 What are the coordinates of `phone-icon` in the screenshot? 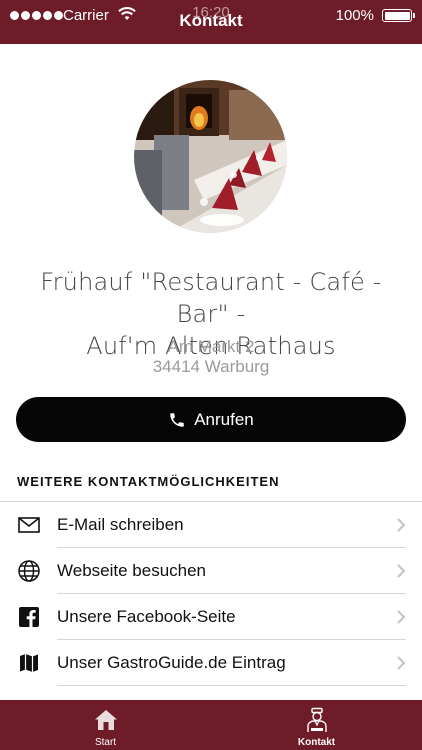 It's located at (177, 419).